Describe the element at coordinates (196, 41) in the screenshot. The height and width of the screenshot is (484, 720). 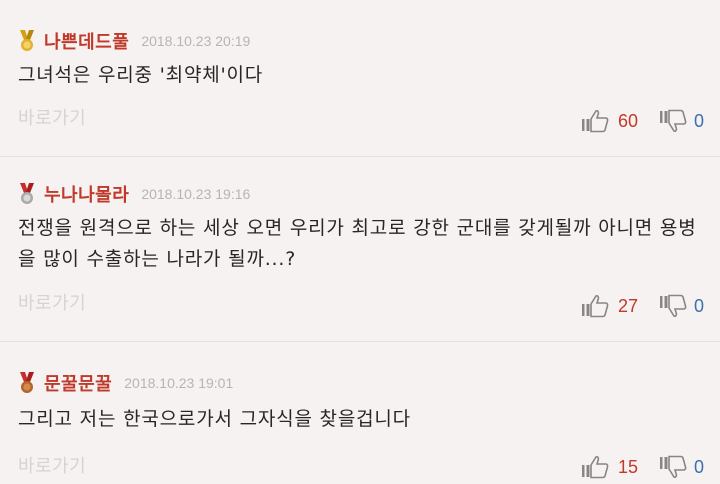
I see `timestamp: 2018.10.23 20:19` at that location.